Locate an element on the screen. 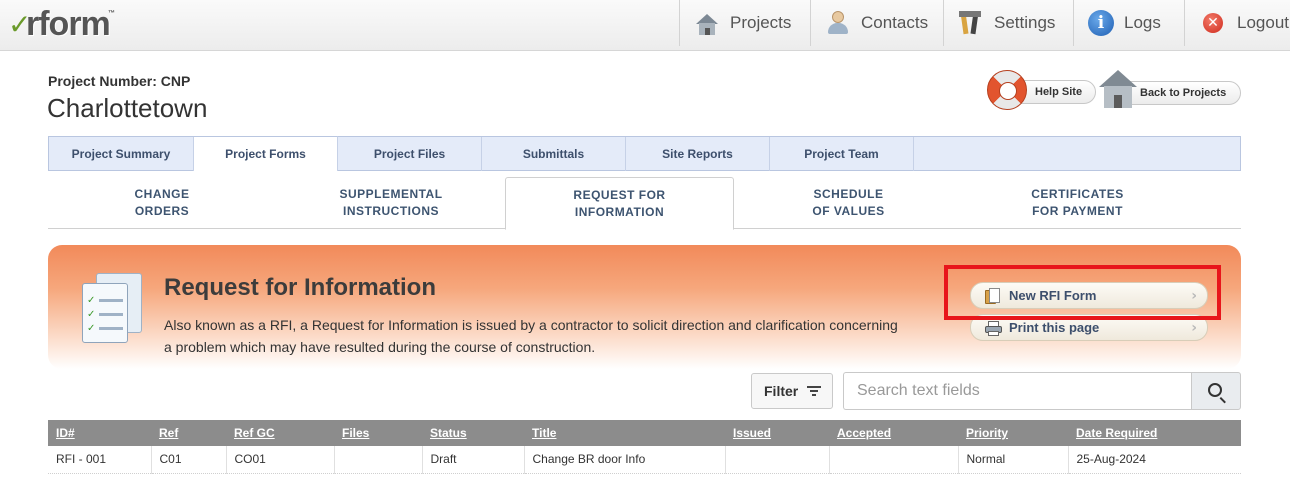 This screenshot has height=490, width=1290. chevron-right-icon: › is located at coordinates (1194, 328).